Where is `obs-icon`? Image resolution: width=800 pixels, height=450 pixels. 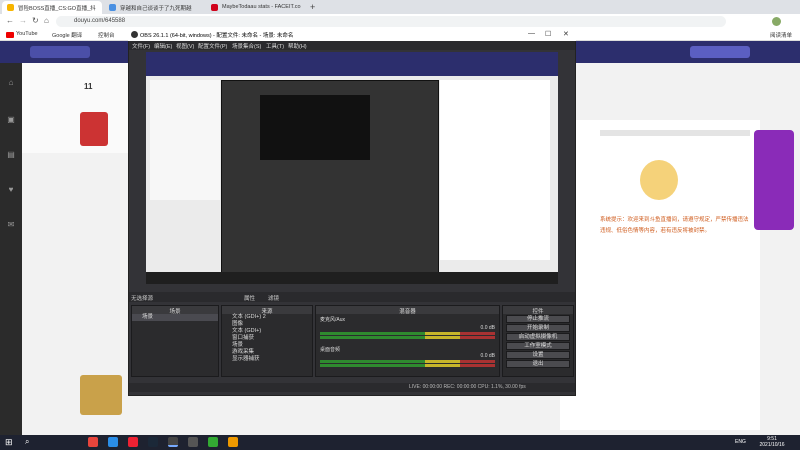 obs-icon is located at coordinates (134, 34).